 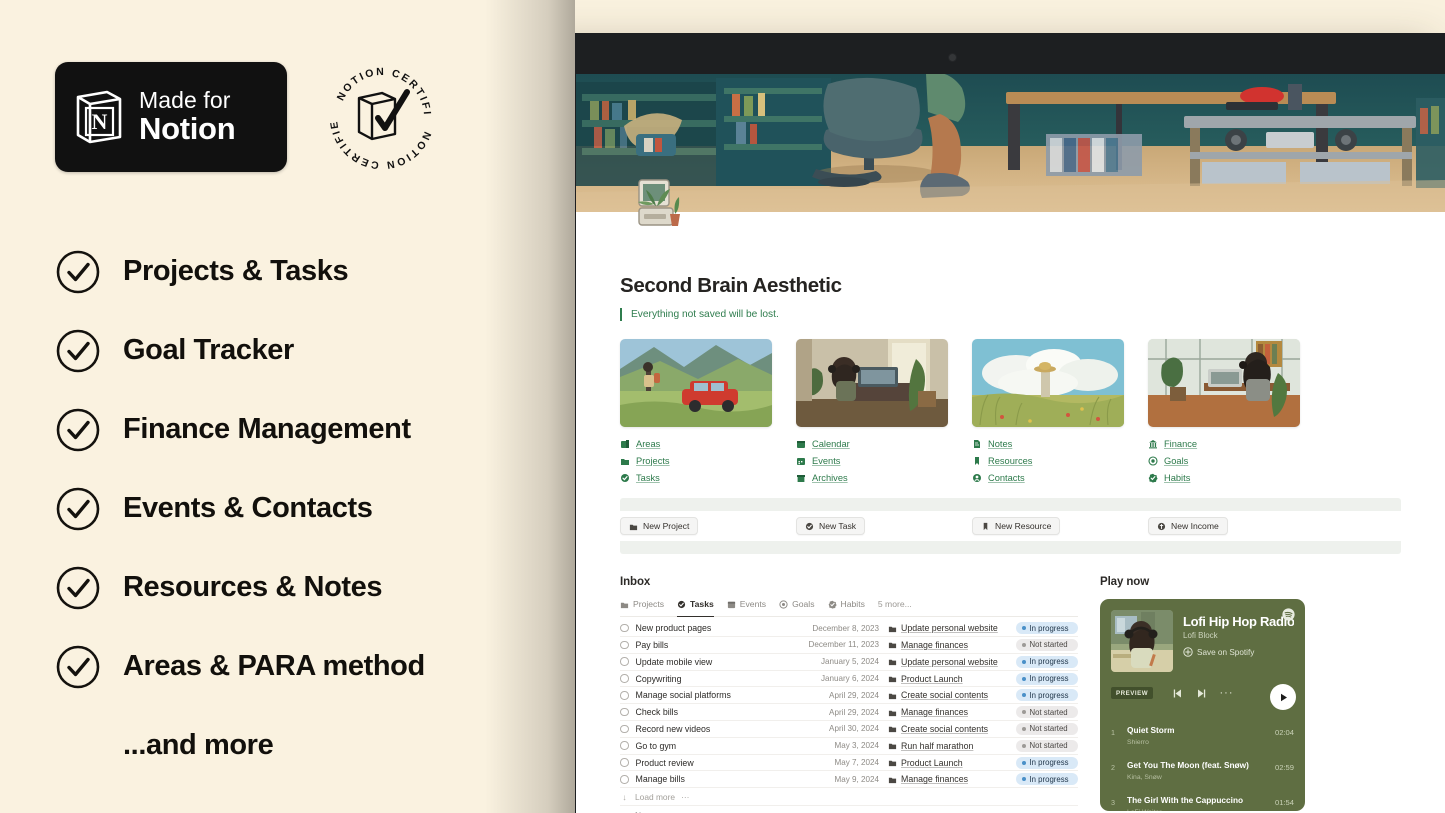 What do you see at coordinates (1224, 443) in the screenshot?
I see `link-finance: Finance` at bounding box center [1224, 443].